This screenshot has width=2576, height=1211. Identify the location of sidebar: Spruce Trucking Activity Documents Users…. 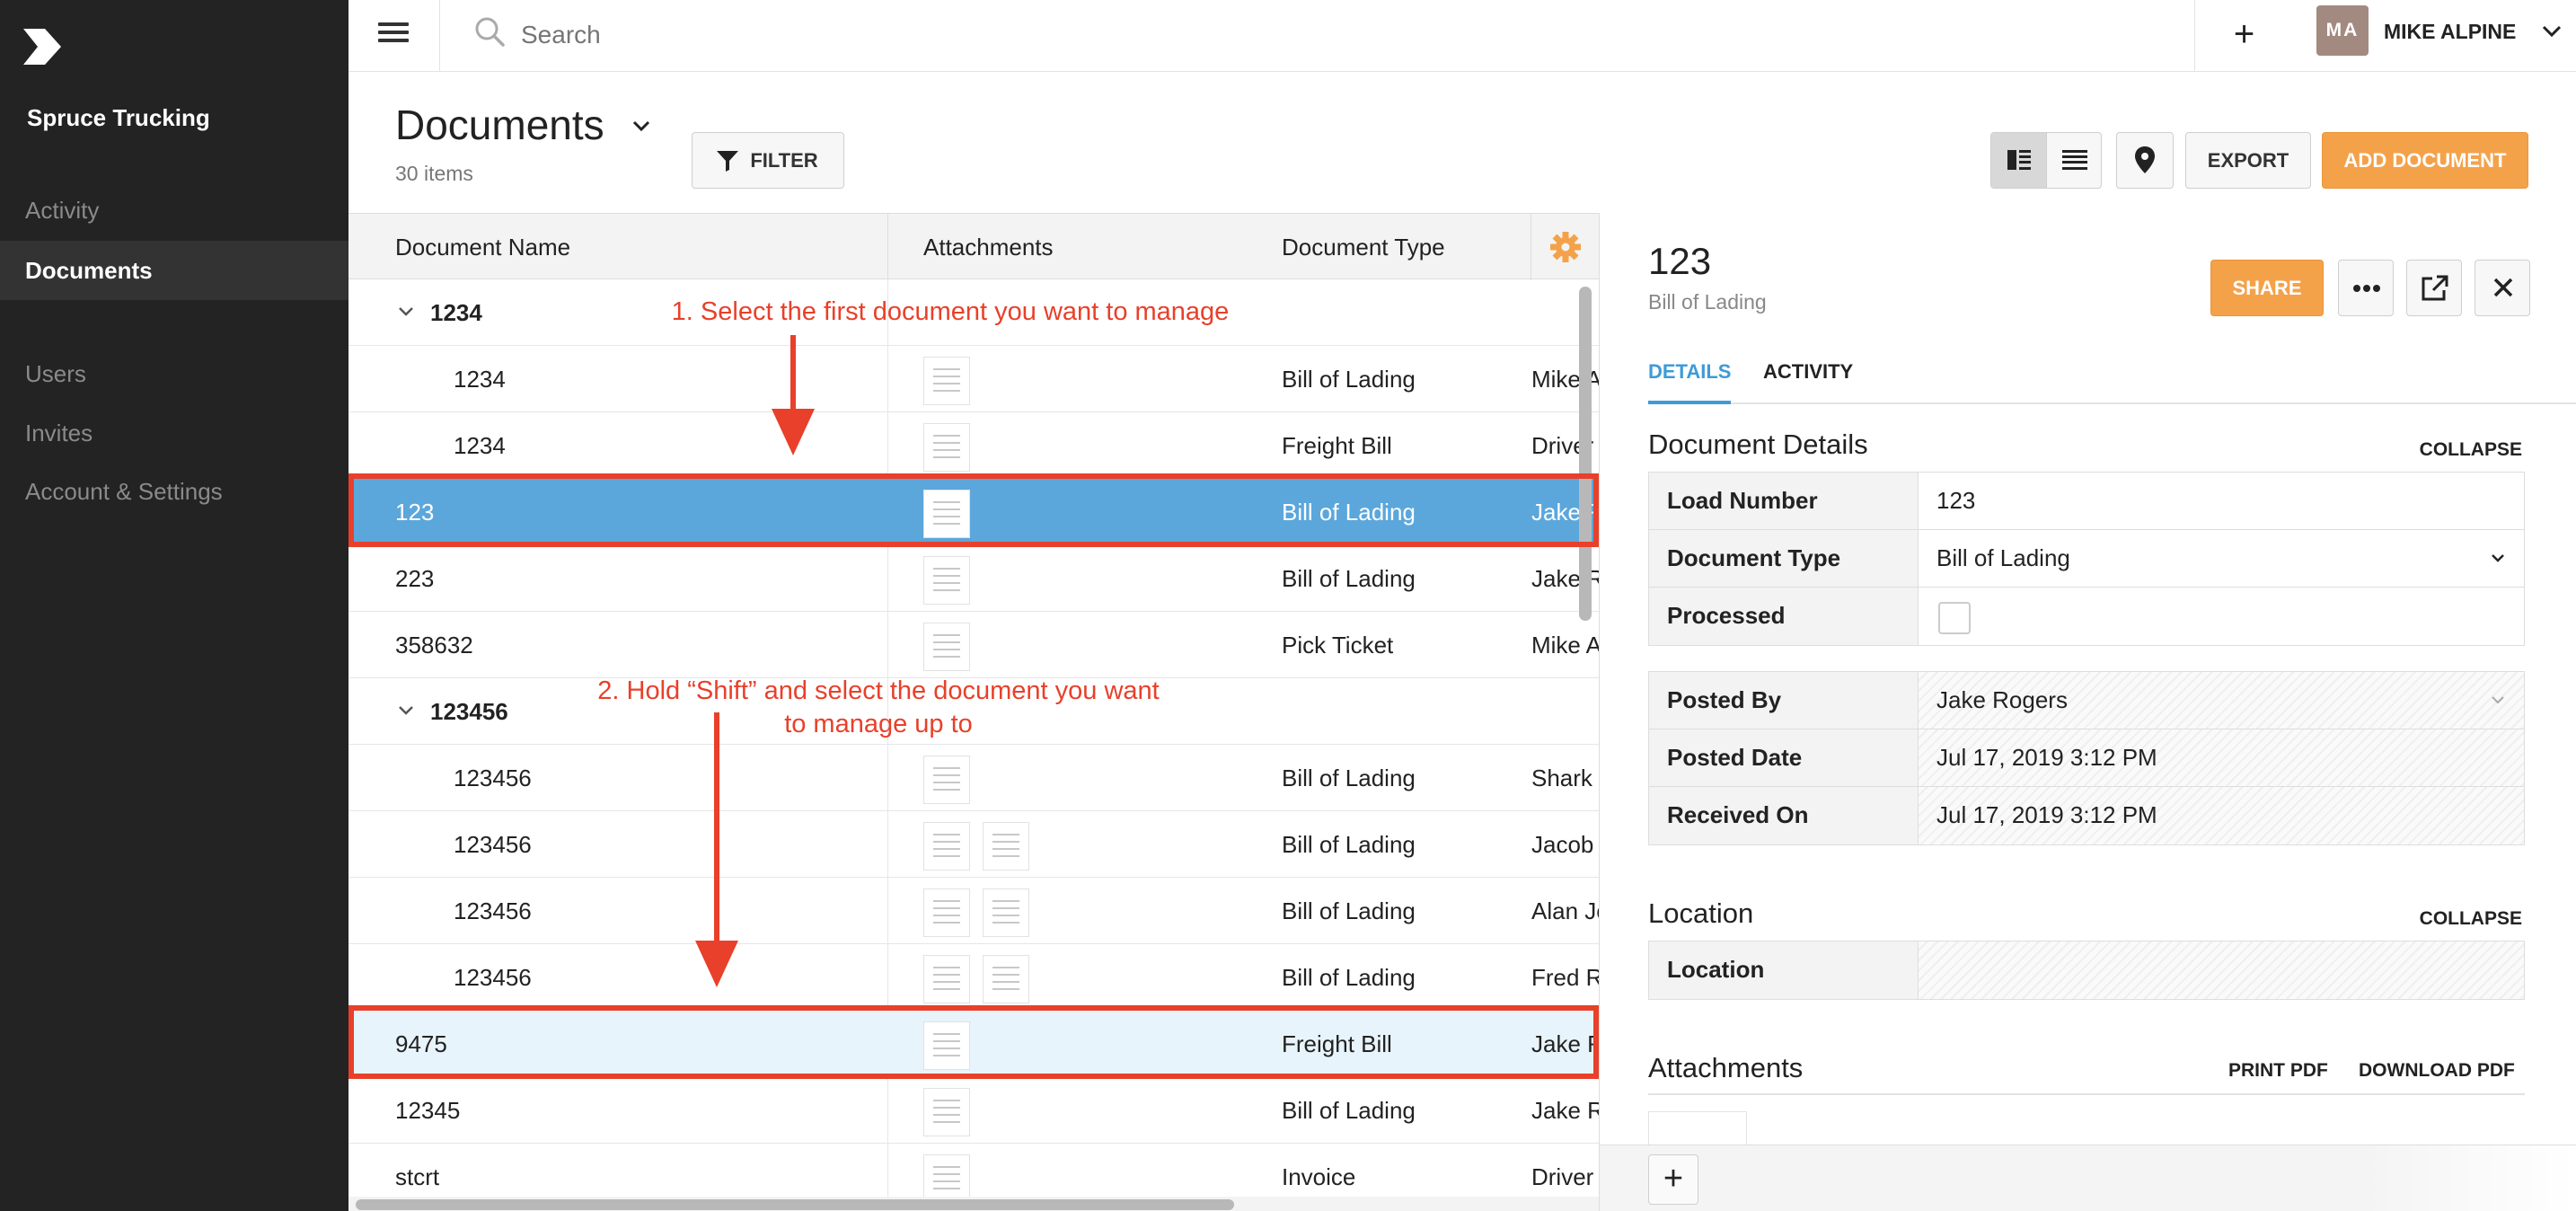
(174, 605).